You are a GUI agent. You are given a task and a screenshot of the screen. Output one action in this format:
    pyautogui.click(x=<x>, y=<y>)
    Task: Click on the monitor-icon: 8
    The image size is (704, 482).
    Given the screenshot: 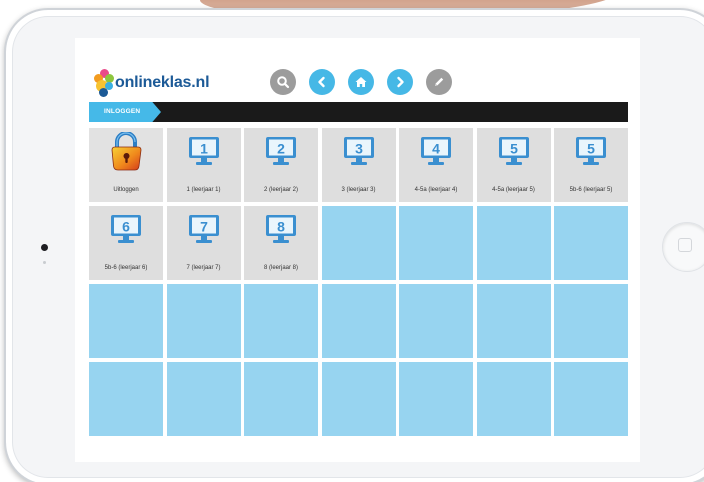 What is the action you would take?
    pyautogui.click(x=281, y=229)
    